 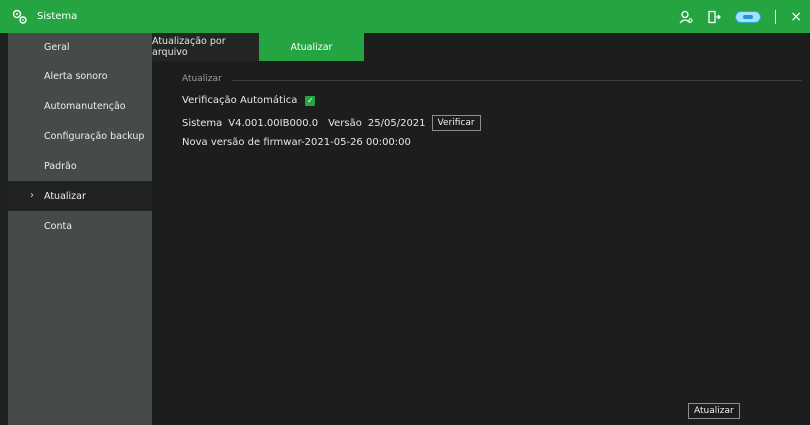 I want to click on cloud-icon, so click(x=748, y=16).